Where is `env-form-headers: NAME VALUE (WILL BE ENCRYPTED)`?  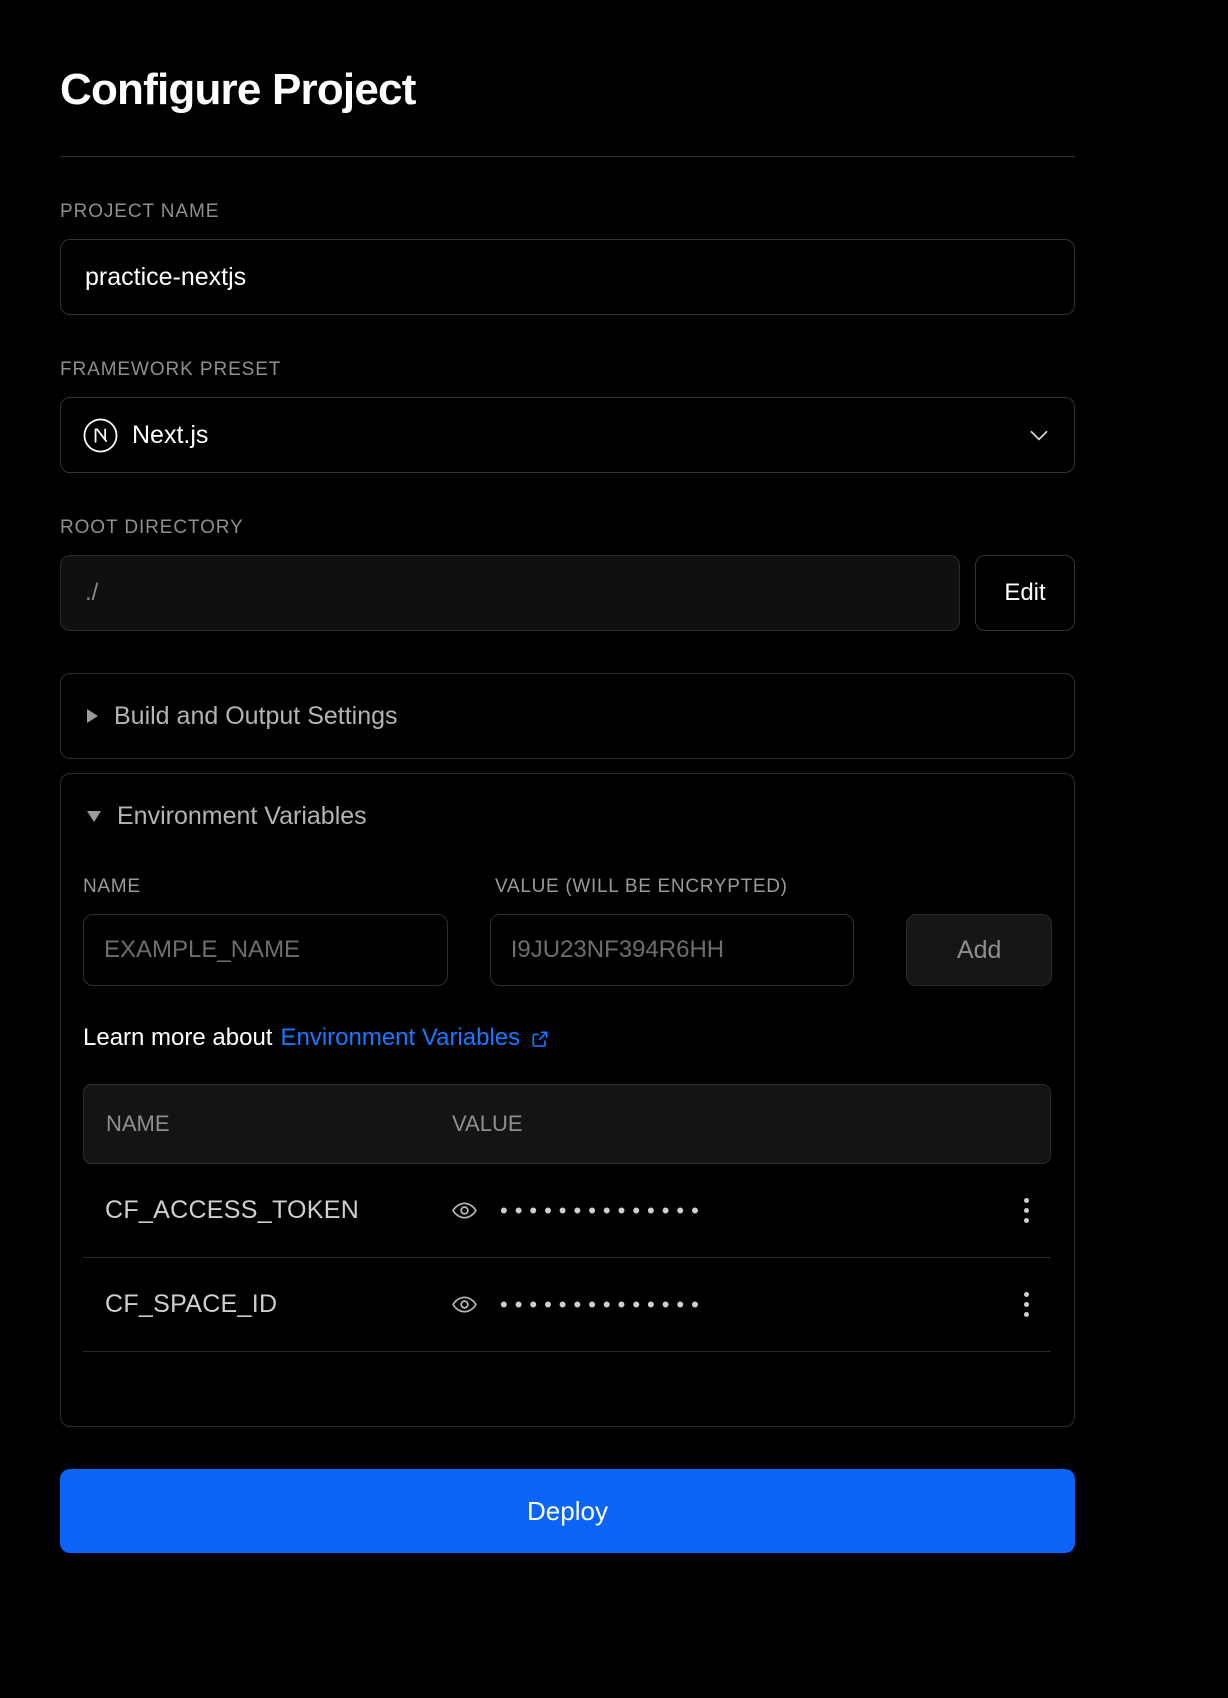
env-form-headers: NAME VALUE (WILL BE ENCRYPTED) is located at coordinates (567, 895).